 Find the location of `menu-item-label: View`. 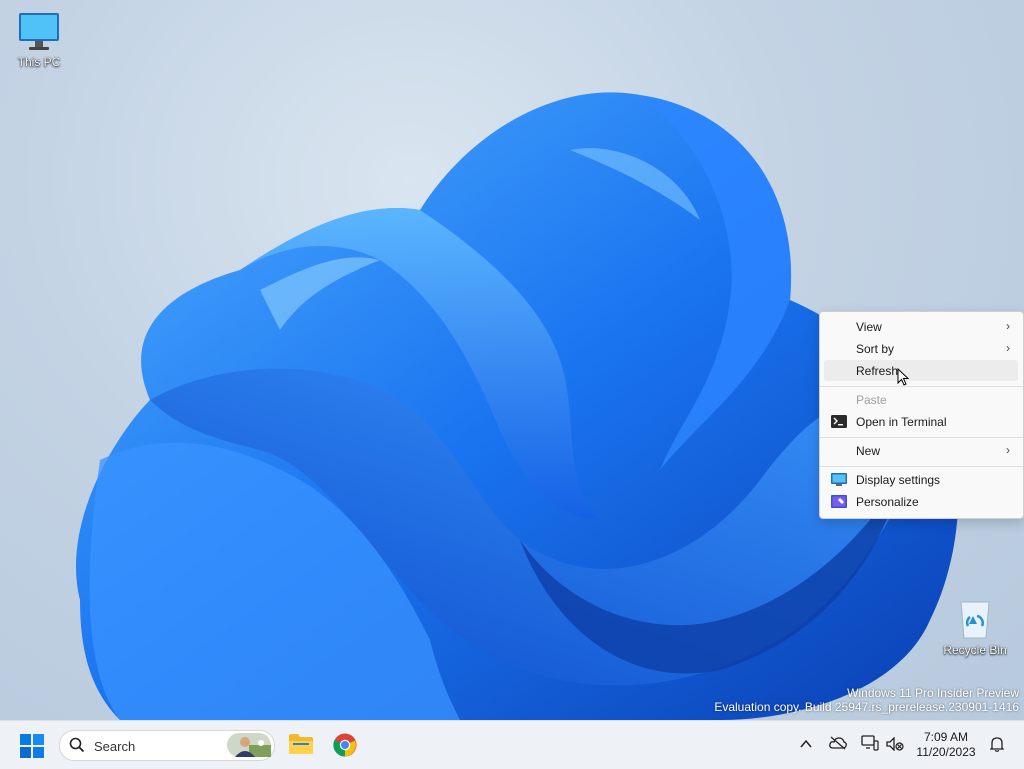

menu-item-label: View is located at coordinates (869, 327).